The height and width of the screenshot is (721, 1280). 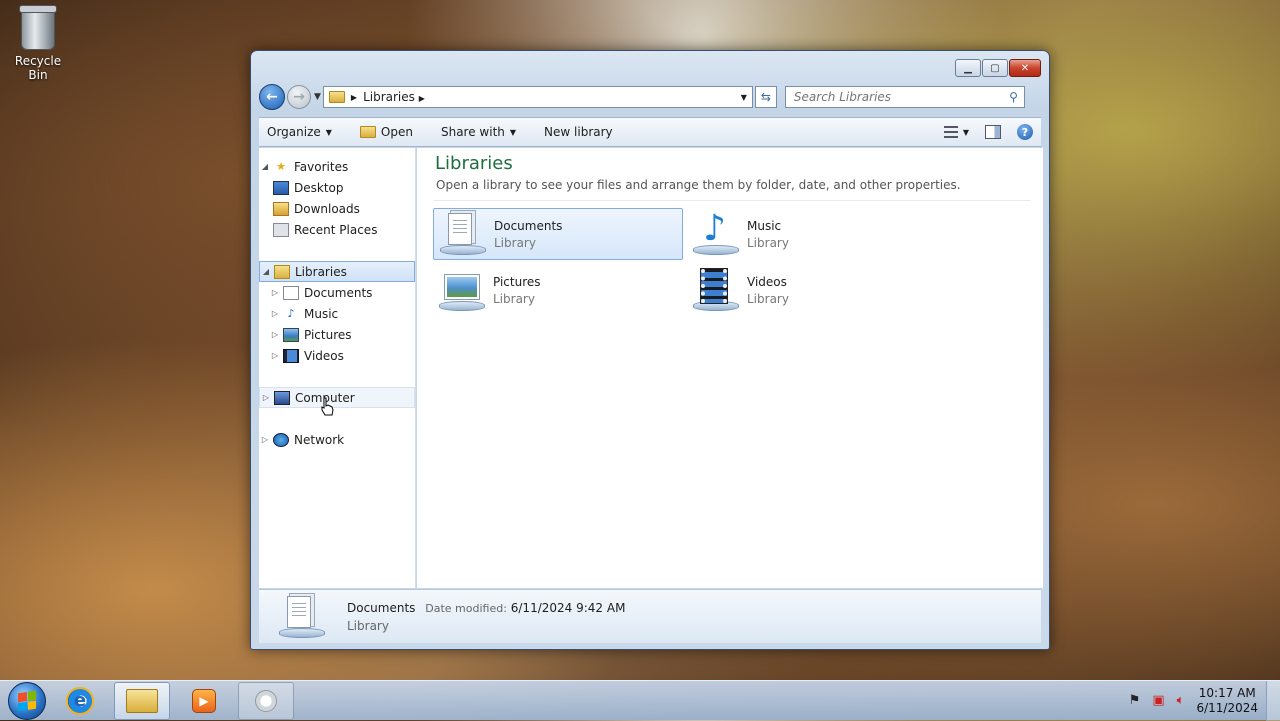 I want to click on search-box: ⚲, so click(x=904, y=97).